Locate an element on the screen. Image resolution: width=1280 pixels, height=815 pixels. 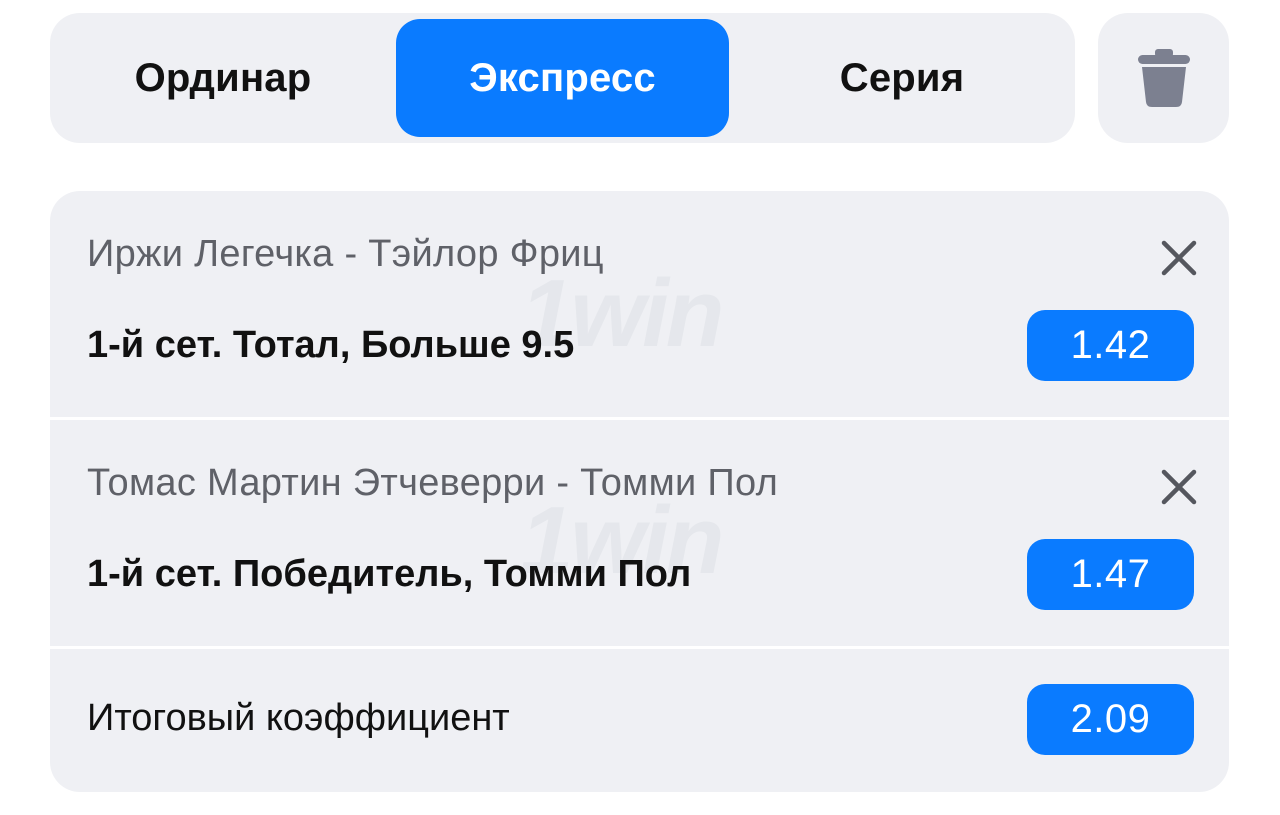
odds-badge: 1.42 is located at coordinates (1110, 345).